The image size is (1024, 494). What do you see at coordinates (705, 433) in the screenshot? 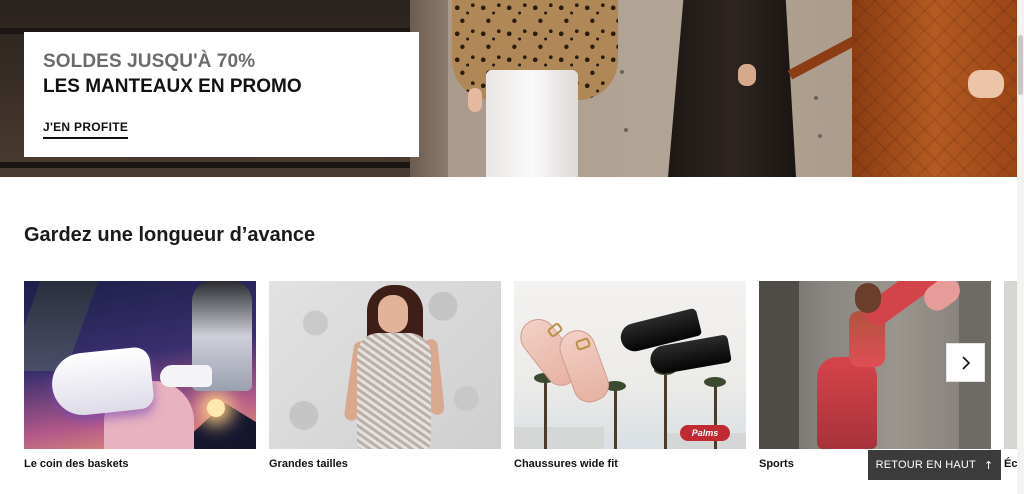
I see `palms-sign: Palms` at bounding box center [705, 433].